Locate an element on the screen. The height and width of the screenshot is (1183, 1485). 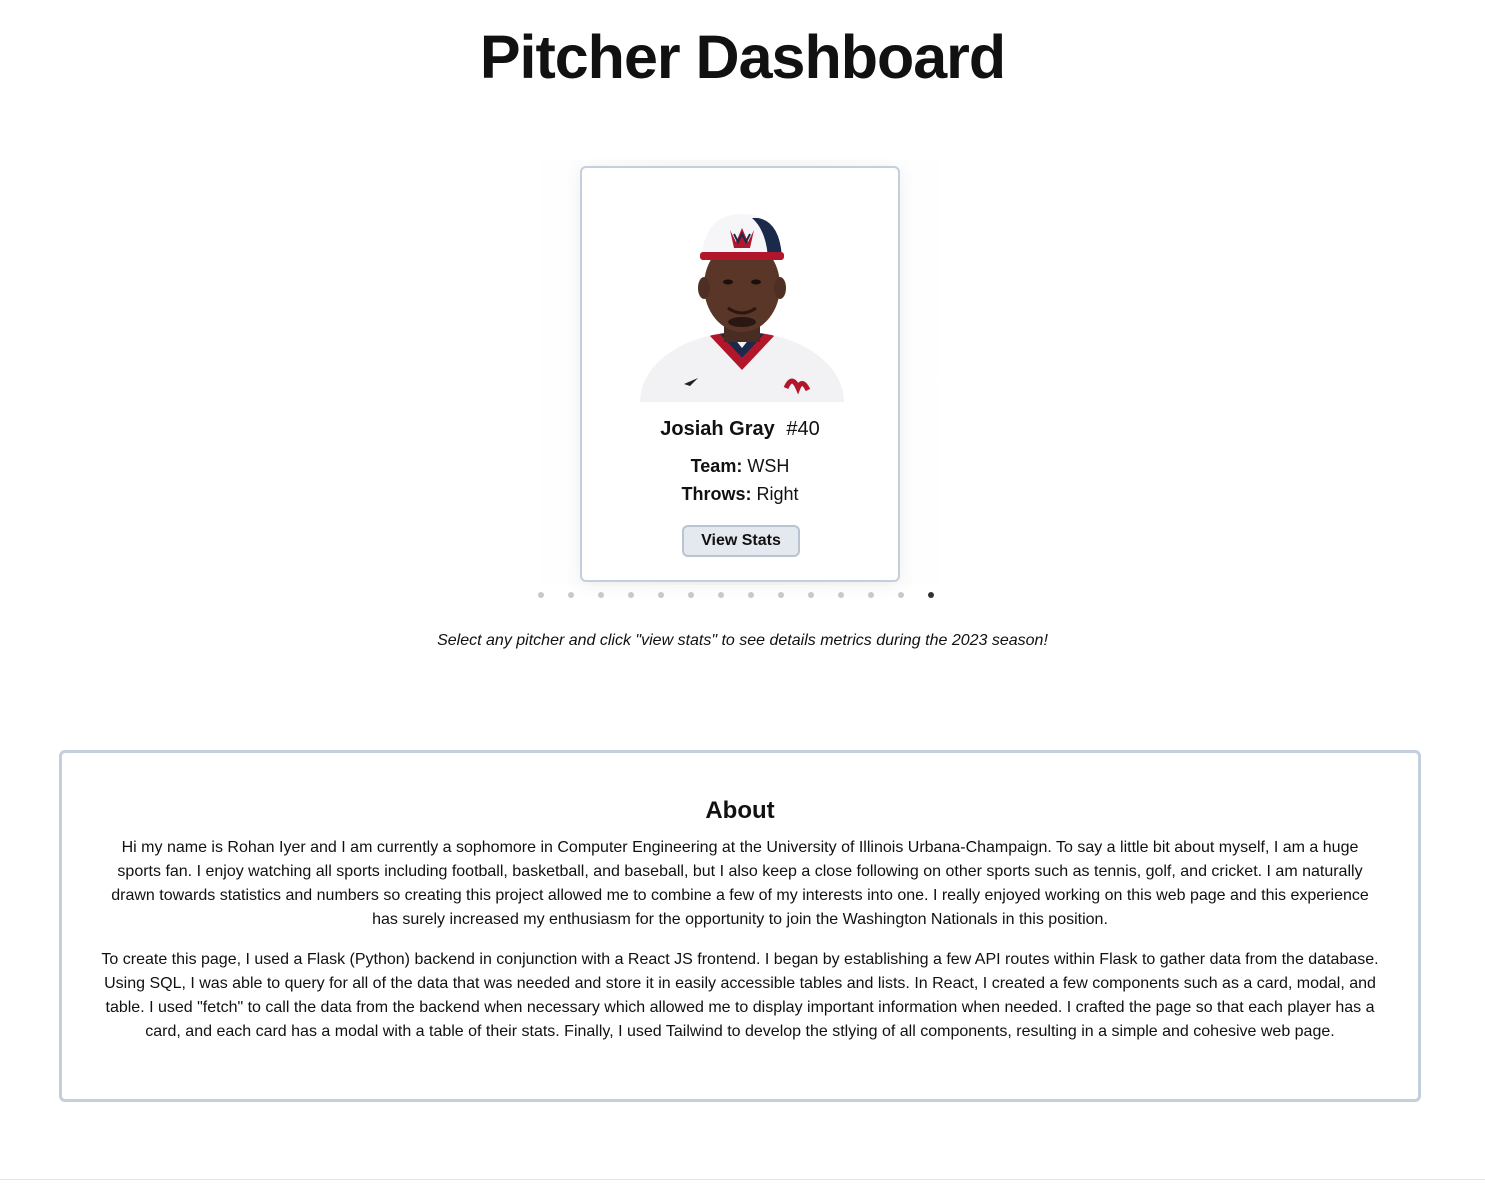
player-photo is located at coordinates (742, 305).